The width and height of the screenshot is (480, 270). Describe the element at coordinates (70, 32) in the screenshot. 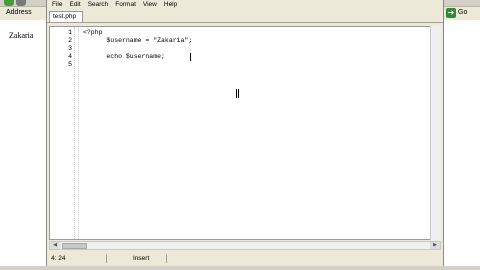

I see `line-number: 1` at that location.